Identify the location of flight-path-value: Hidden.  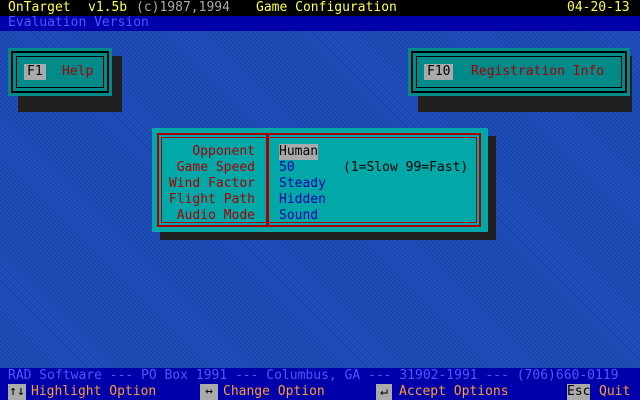
(302, 200).